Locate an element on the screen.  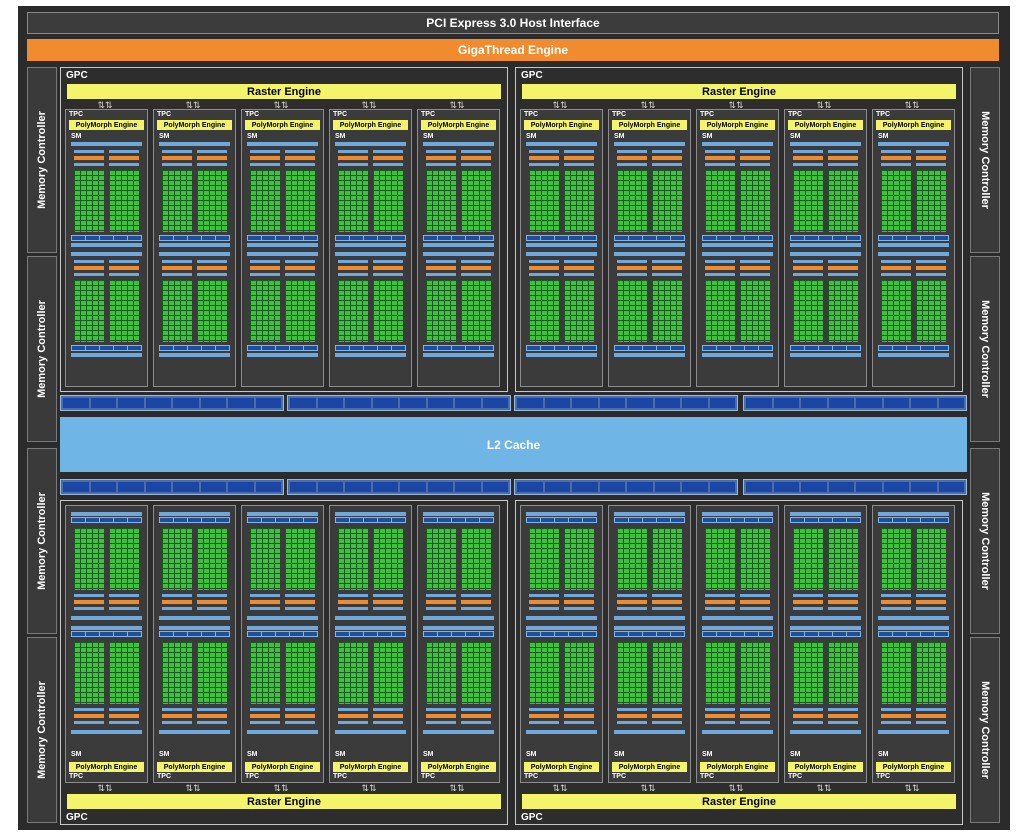
memory-controller: Memory Controller is located at coordinates (42, 541).